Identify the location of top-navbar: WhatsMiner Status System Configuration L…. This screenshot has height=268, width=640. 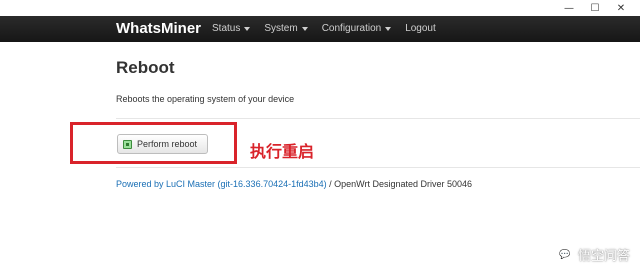
(320, 29).